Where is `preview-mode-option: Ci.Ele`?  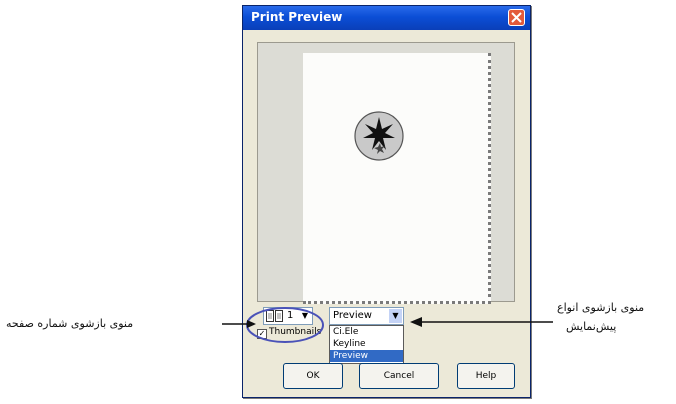
preview-mode-option: Ci.Ele is located at coordinates (366, 332).